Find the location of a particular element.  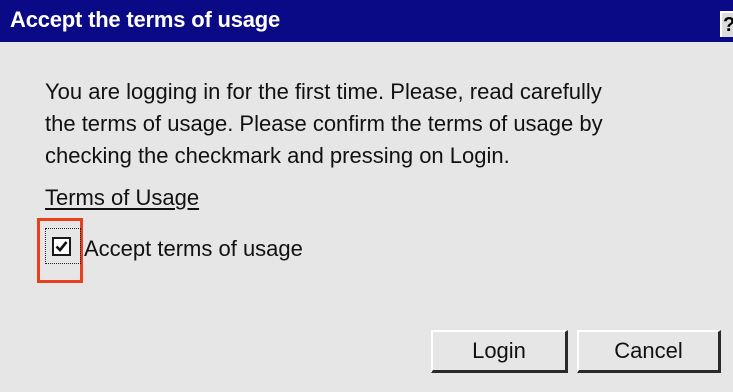

checkbox-focus-outline is located at coordinates (63, 246).